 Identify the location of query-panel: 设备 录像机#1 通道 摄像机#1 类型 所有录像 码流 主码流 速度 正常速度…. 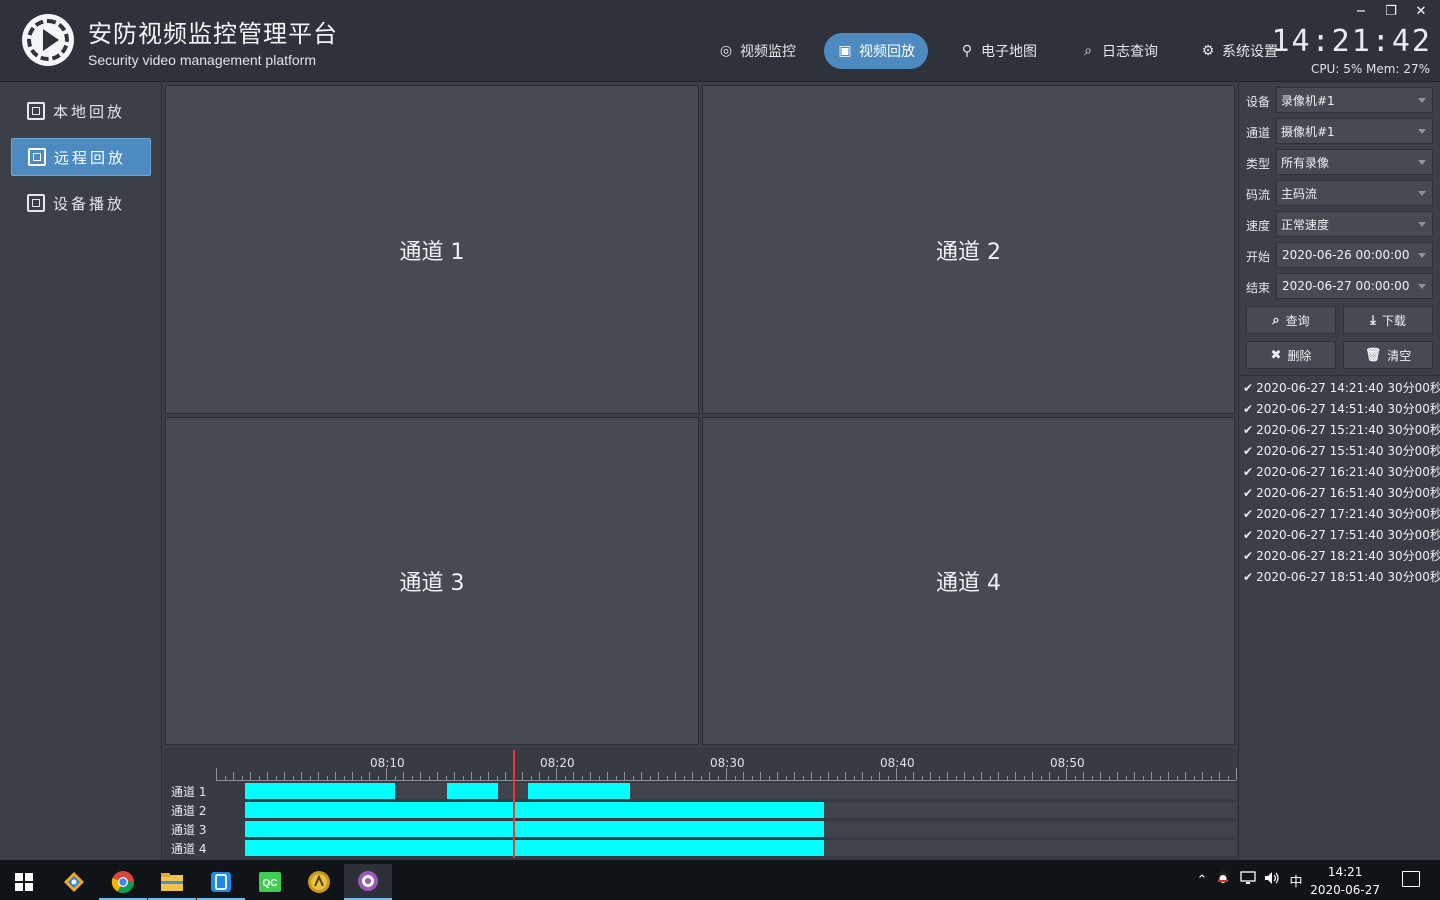
(1339, 471).